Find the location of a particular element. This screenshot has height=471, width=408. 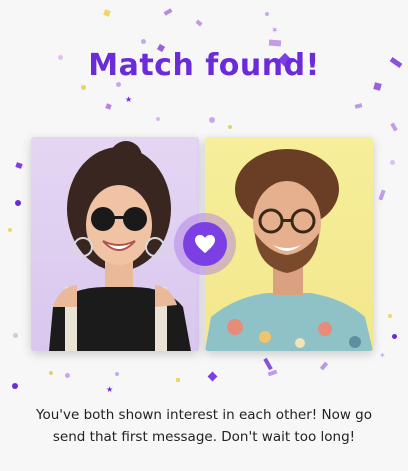

heart-icon is located at coordinates (205, 244).